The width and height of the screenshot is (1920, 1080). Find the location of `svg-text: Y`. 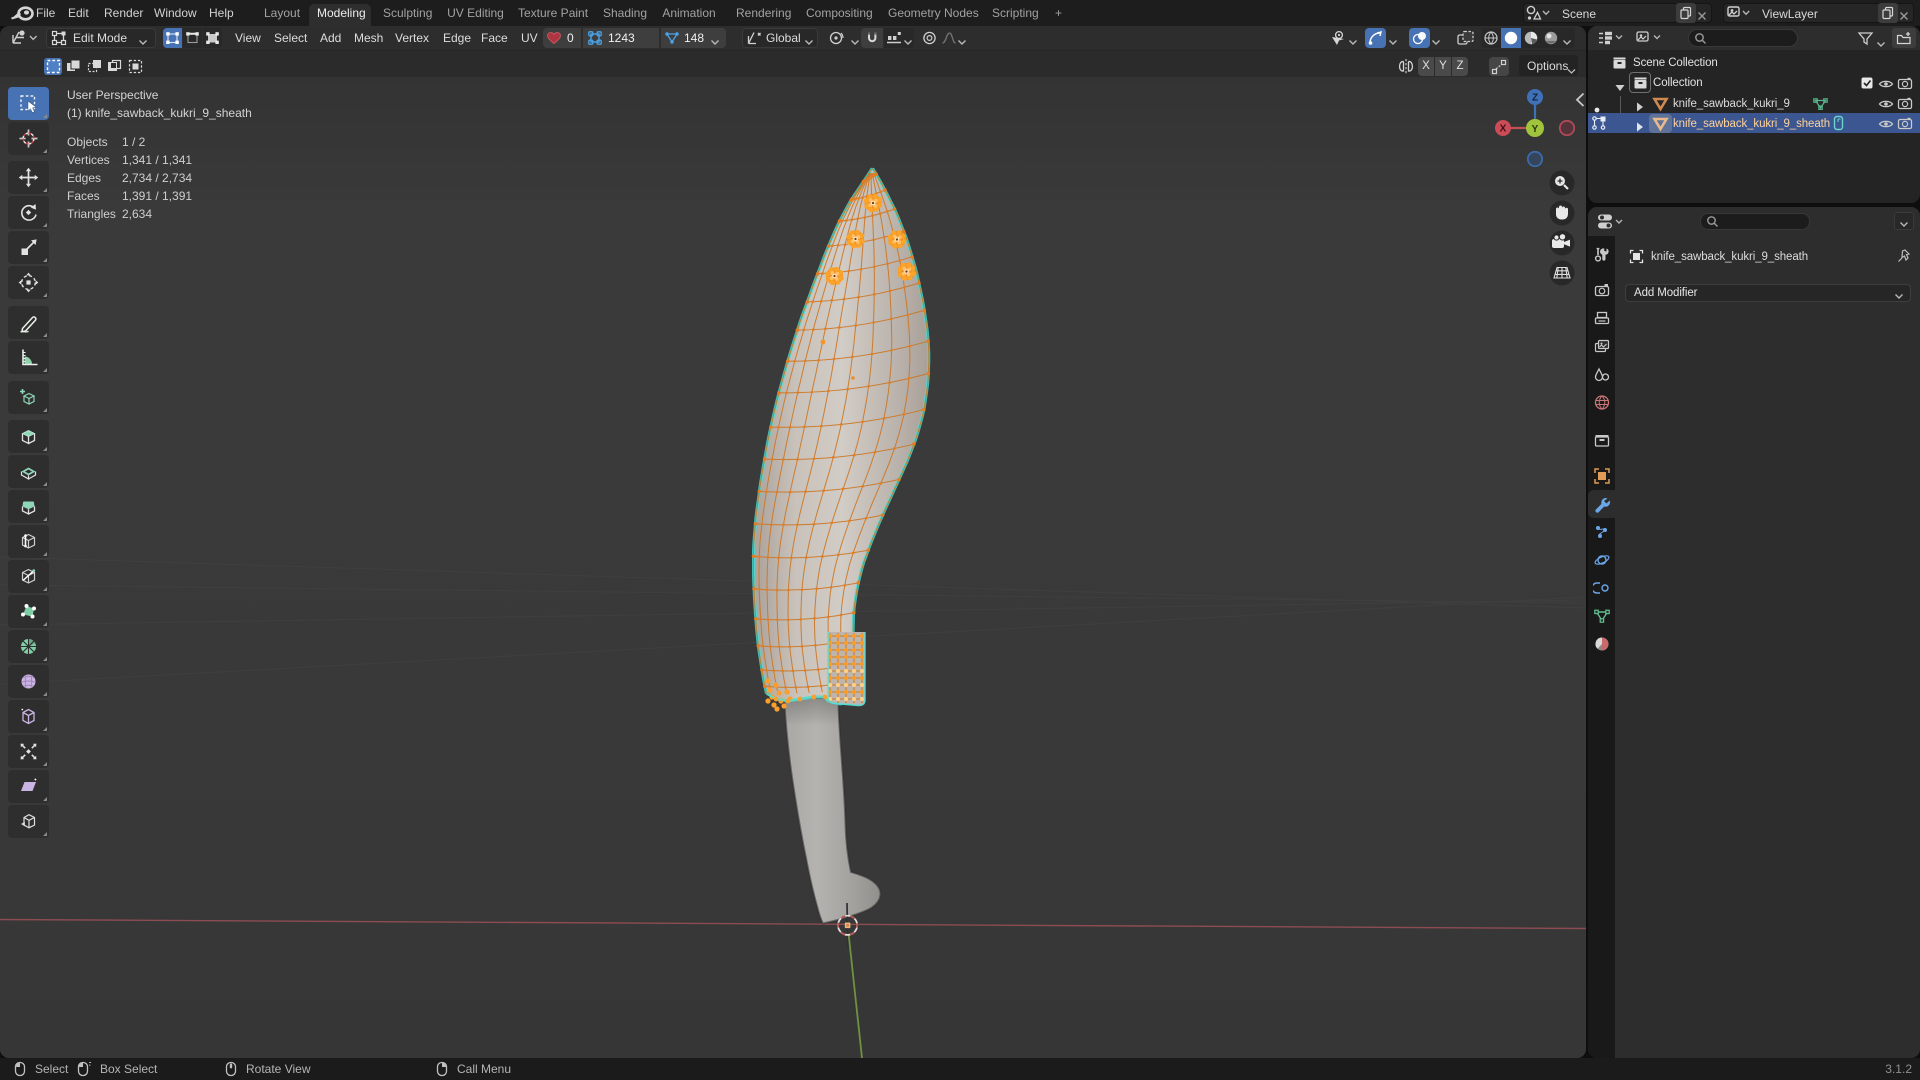

svg-text: Y is located at coordinates (1535, 129).